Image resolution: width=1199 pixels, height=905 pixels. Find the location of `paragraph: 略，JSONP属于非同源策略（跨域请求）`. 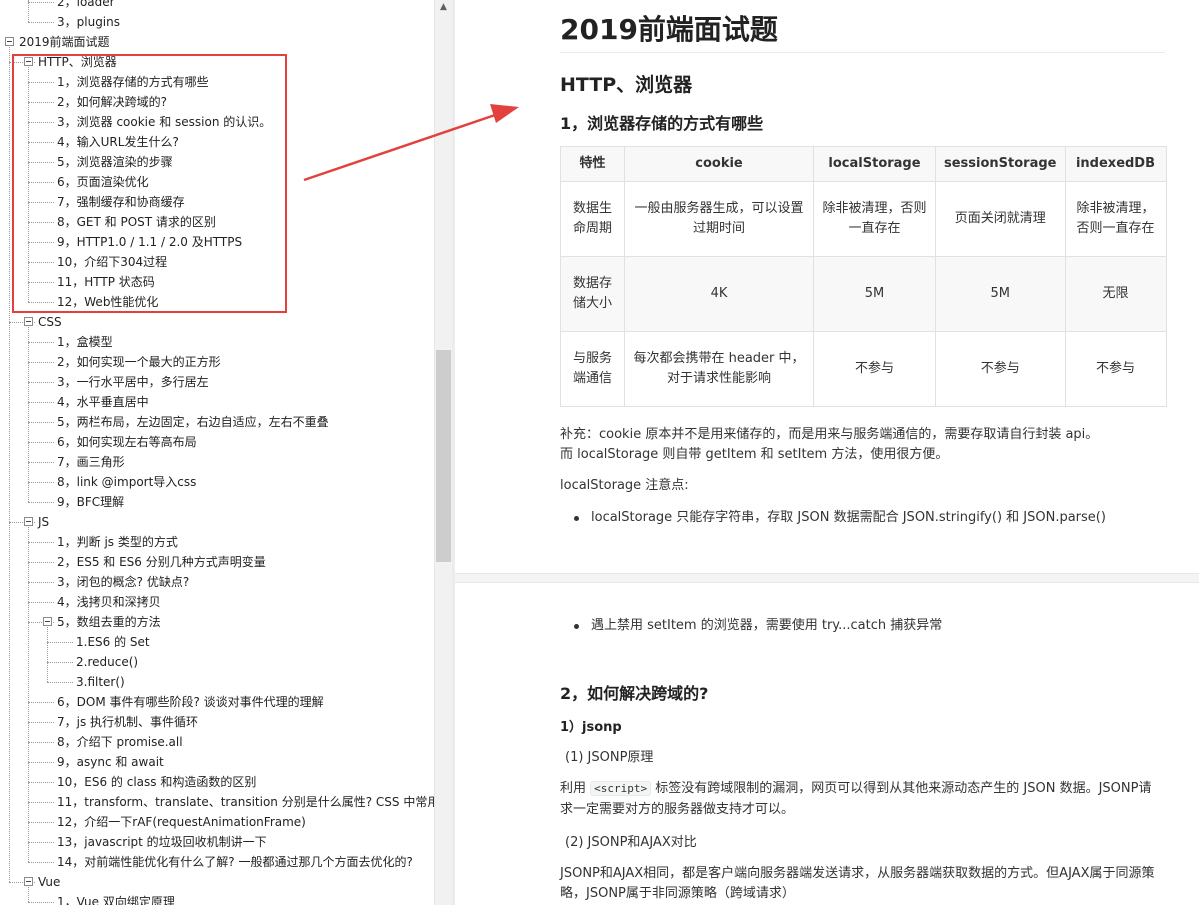

paragraph: 略，JSONP属于非同源策略（跨域请求） is located at coordinates (677, 893).